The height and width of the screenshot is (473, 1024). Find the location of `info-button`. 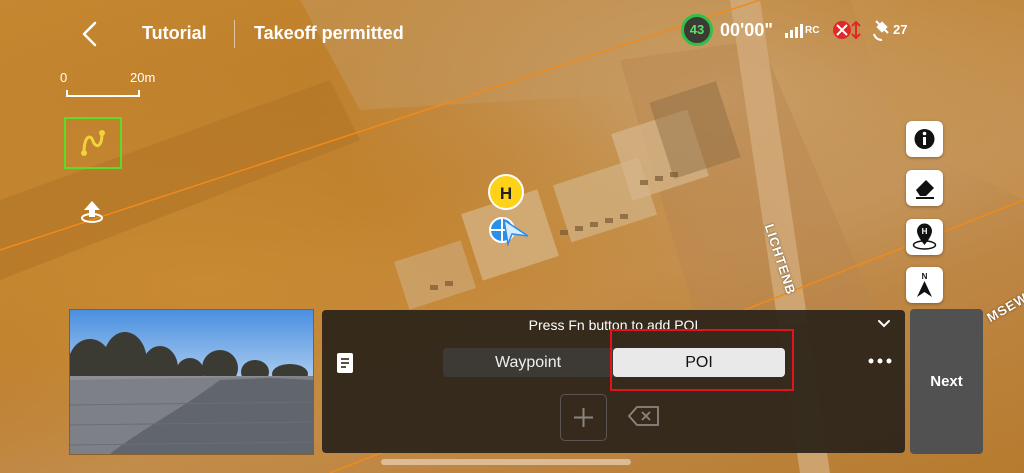

info-button is located at coordinates (924, 139).